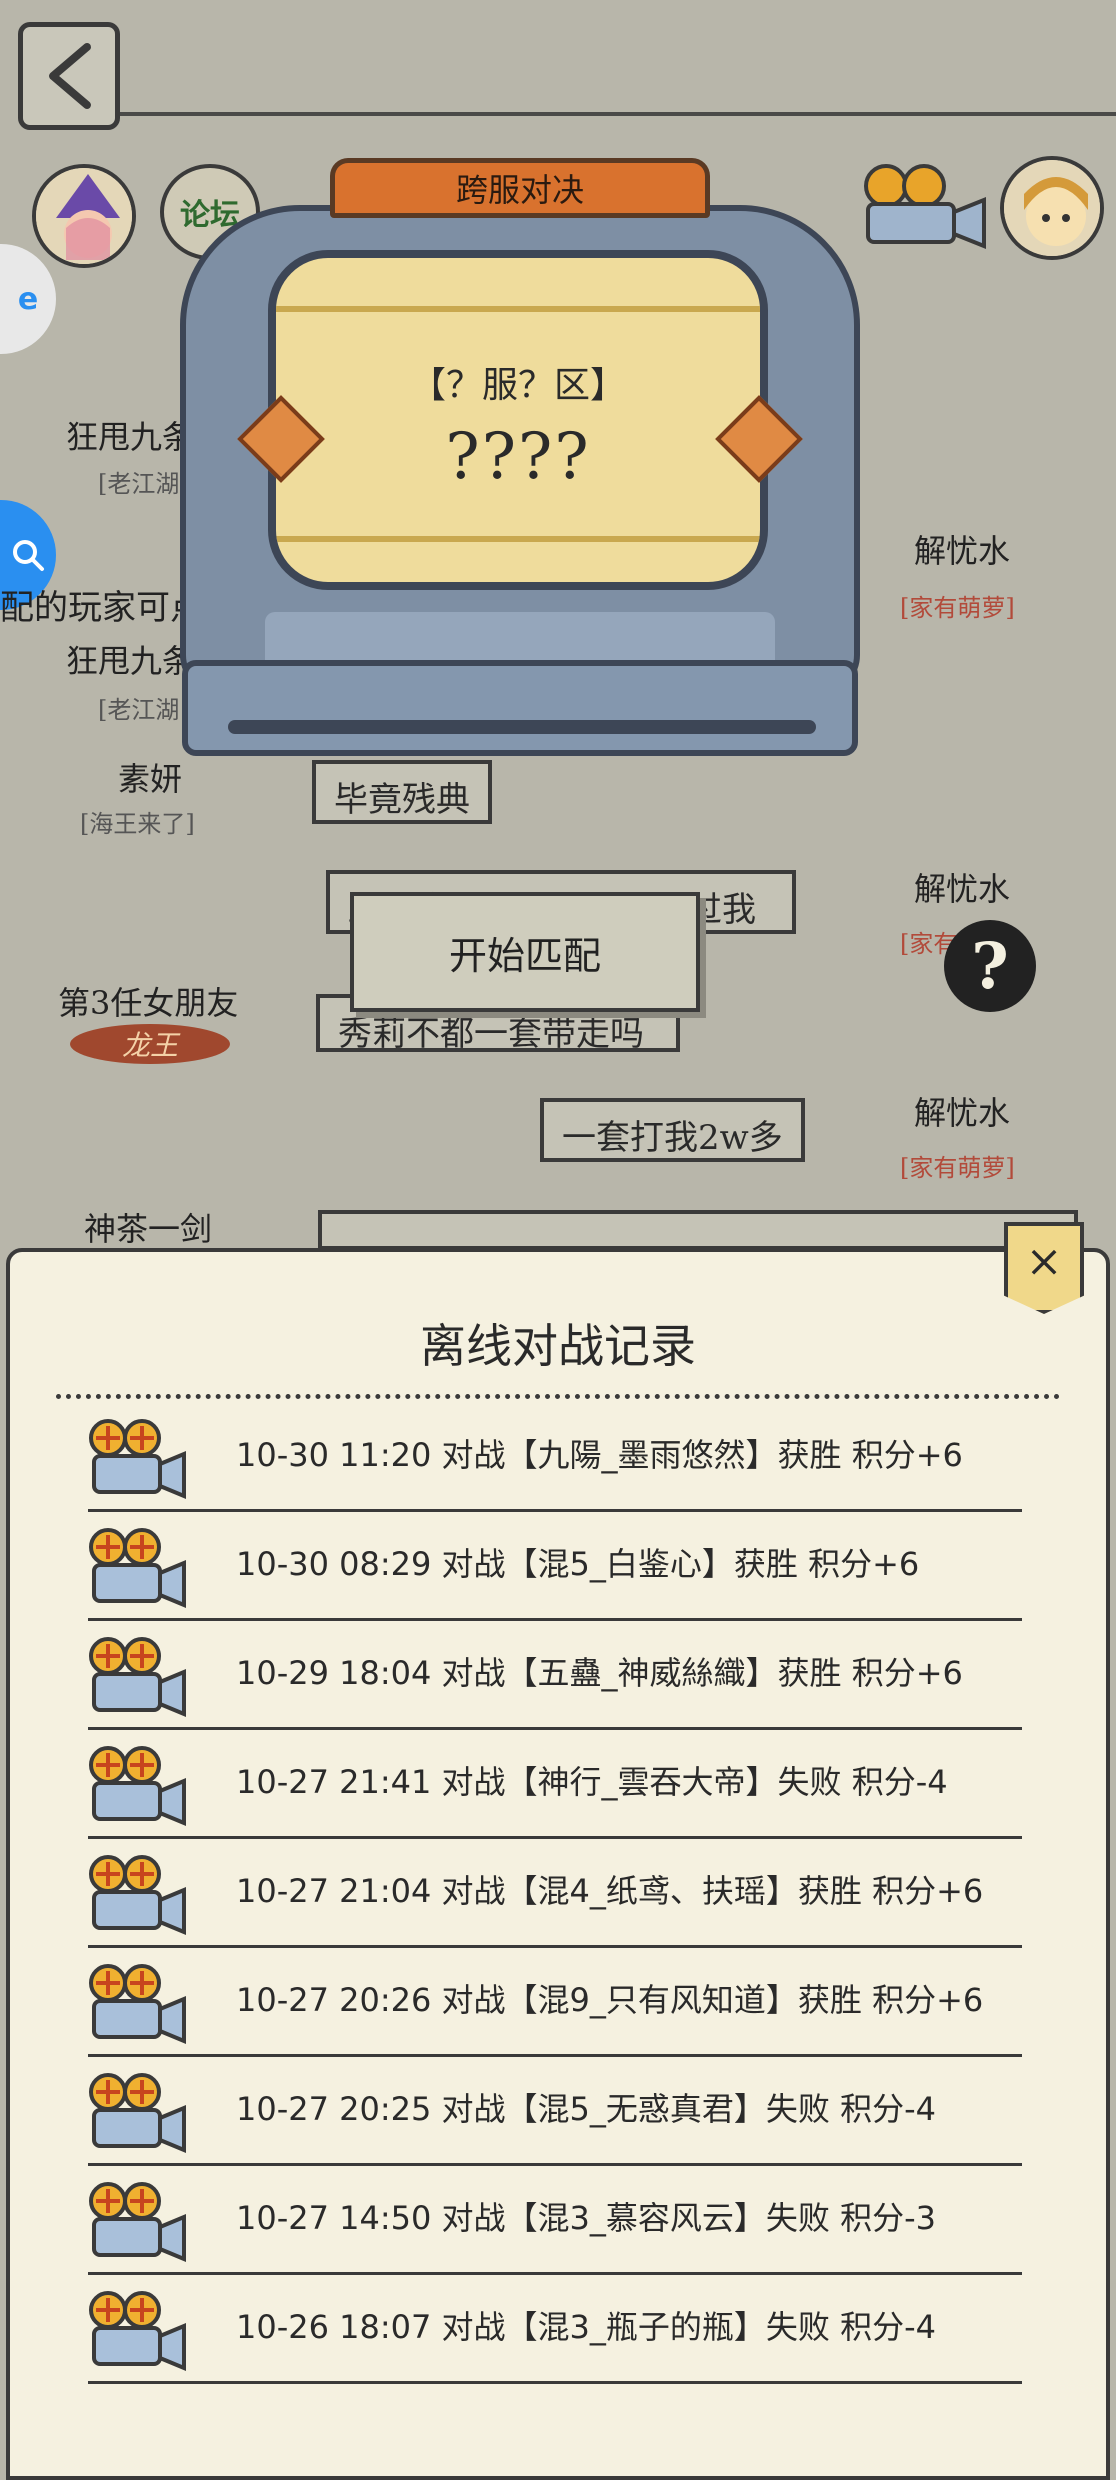 Image resolution: width=1116 pixels, height=2480 pixels. I want to click on girl-avatar-icon, so click(1052, 208).